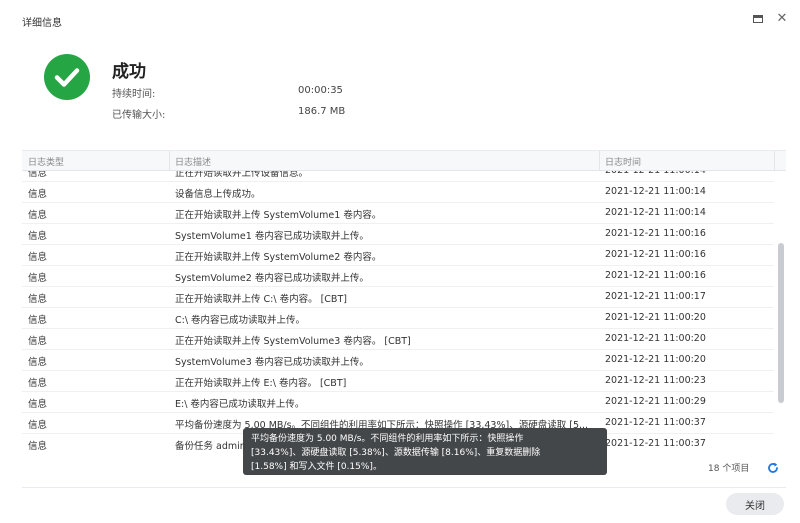 The width and height of the screenshot is (800, 523). I want to click on maximize-button, so click(758, 19).